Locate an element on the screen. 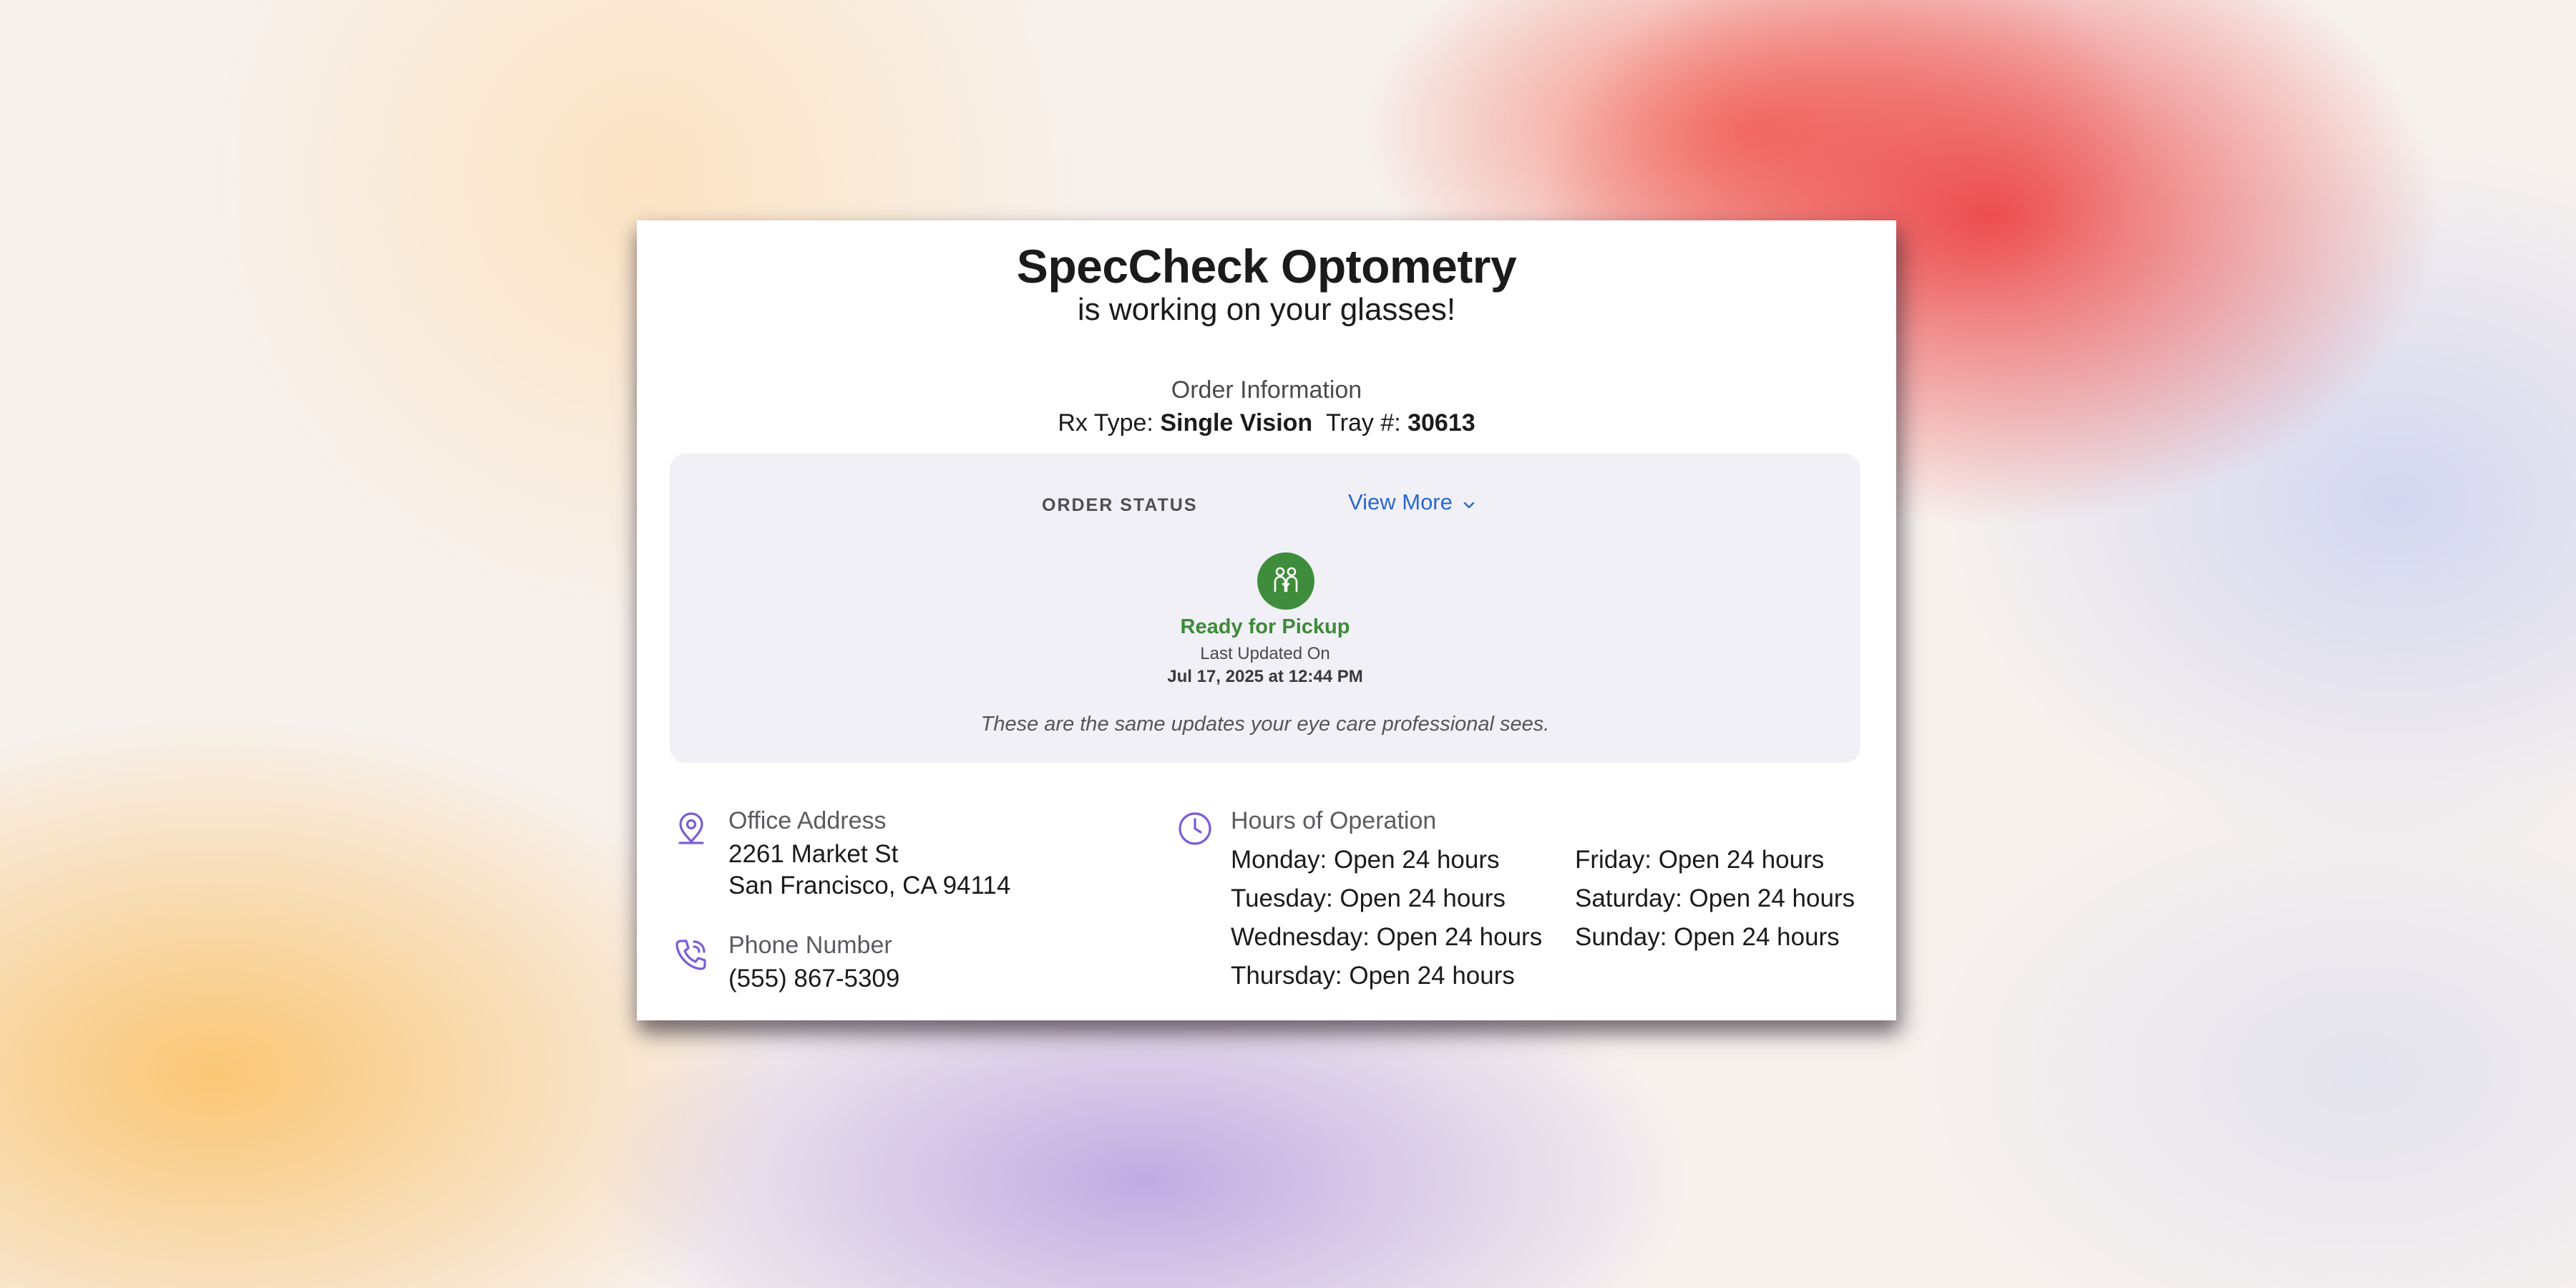  rx-type-label: Rx Type: is located at coordinates (1105, 422).